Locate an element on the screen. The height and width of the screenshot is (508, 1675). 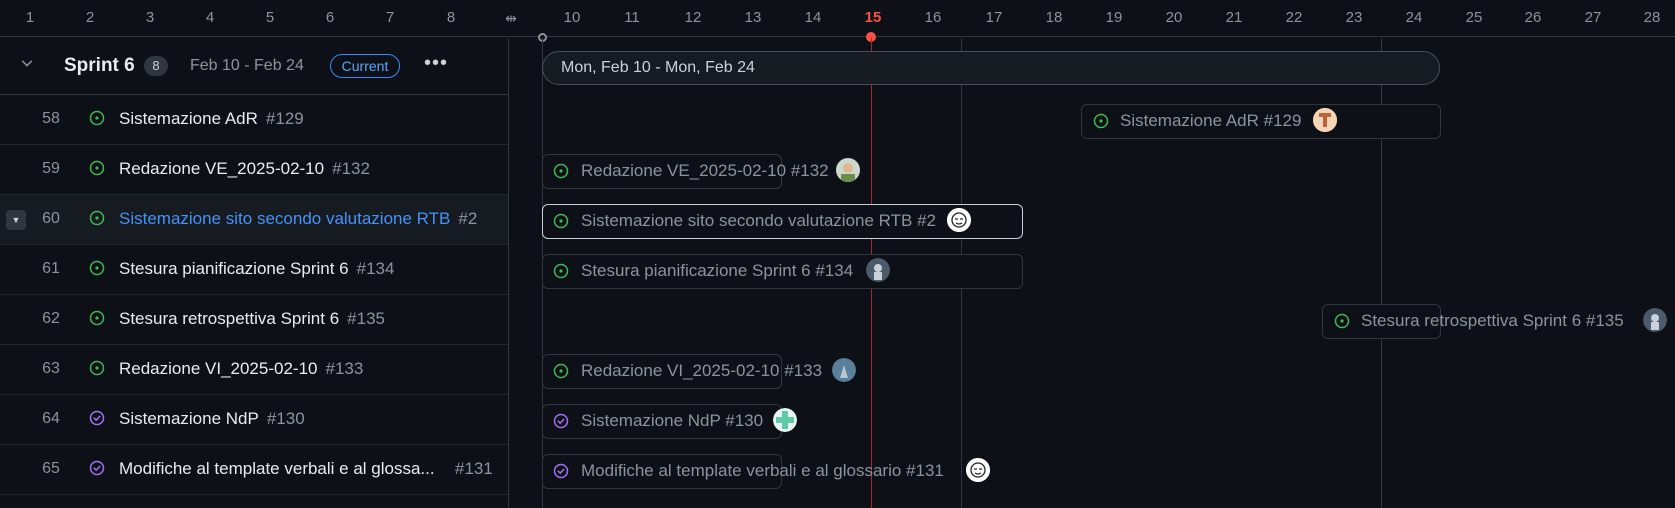
row-expand-toggle: ▼ is located at coordinates (16, 220).